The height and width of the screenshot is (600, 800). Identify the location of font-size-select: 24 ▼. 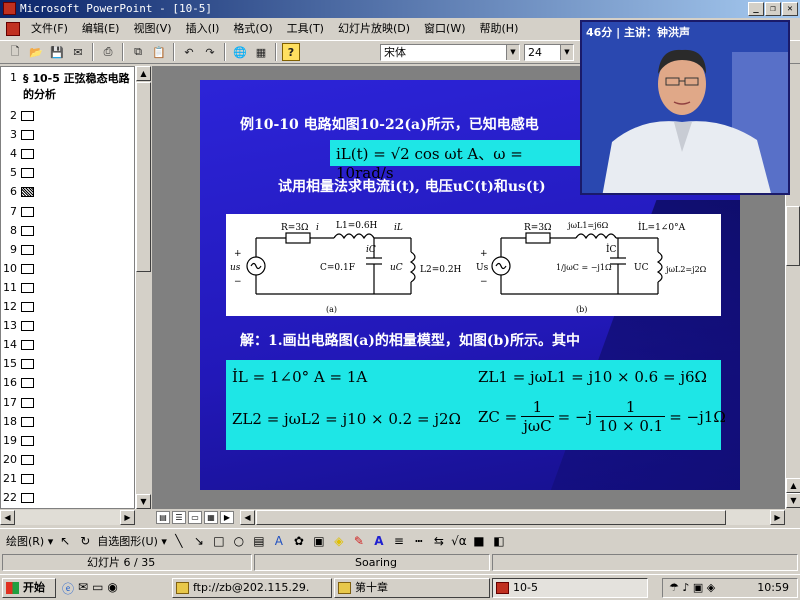
(549, 52).